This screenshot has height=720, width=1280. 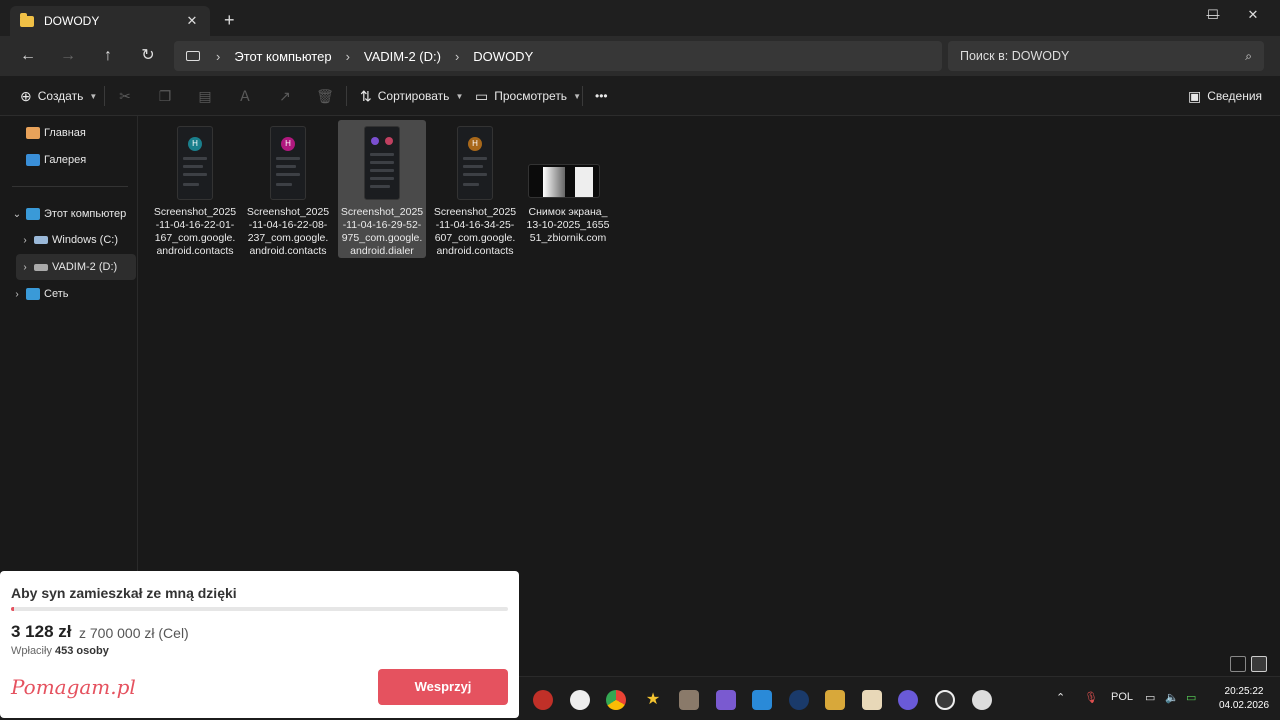 I want to click on search-icon: ⌕, so click(x=1248, y=55).